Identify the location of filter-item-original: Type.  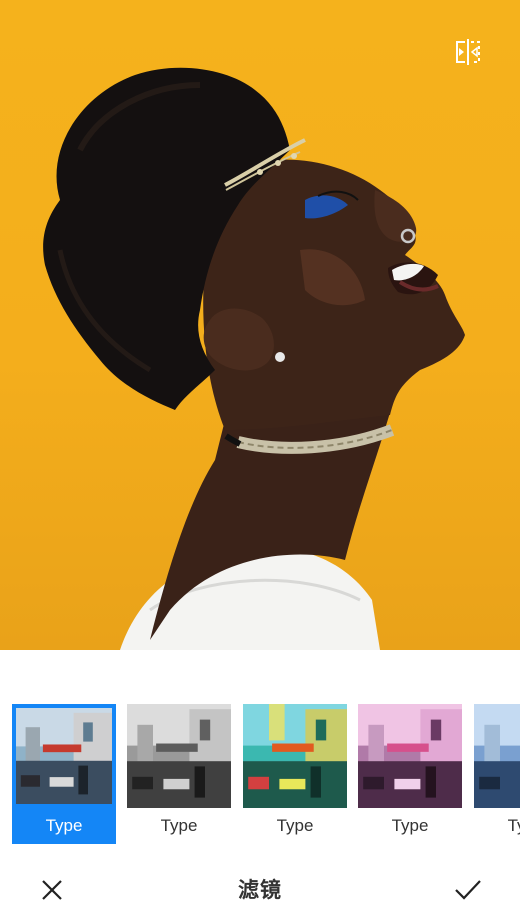
(64, 774).